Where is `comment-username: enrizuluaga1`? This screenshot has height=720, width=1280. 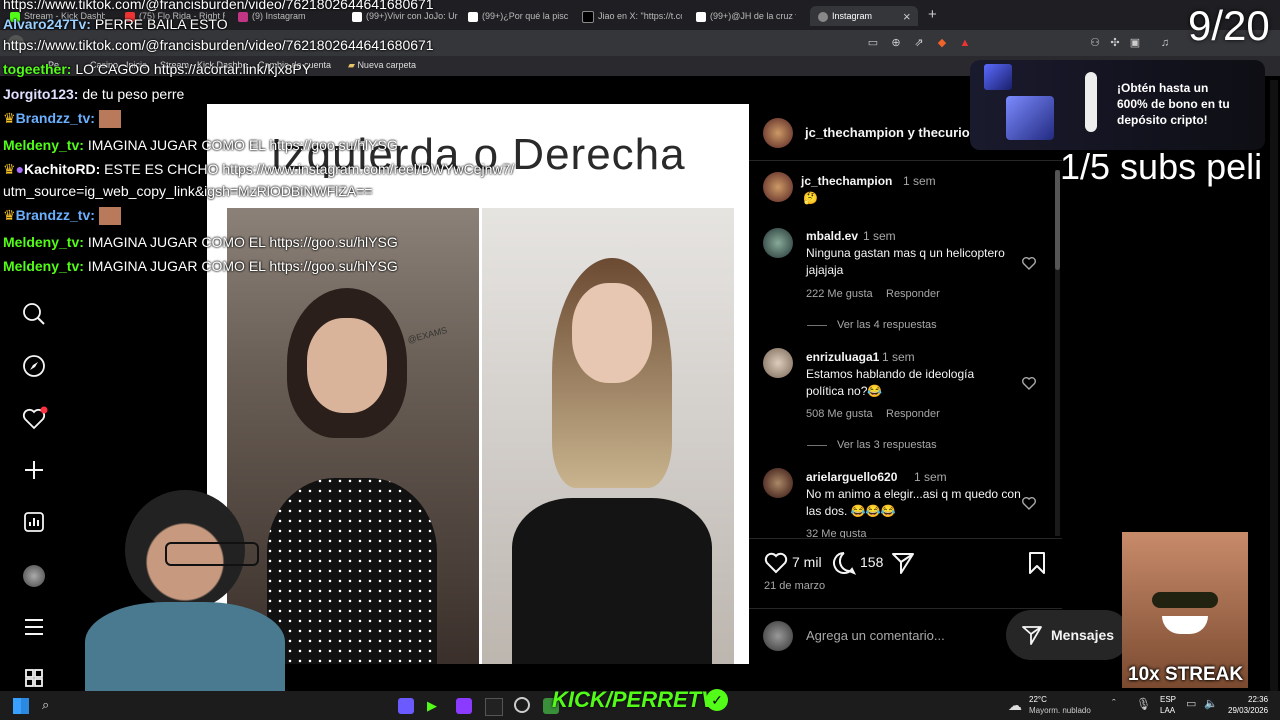 comment-username: enrizuluaga1 is located at coordinates (842, 357).